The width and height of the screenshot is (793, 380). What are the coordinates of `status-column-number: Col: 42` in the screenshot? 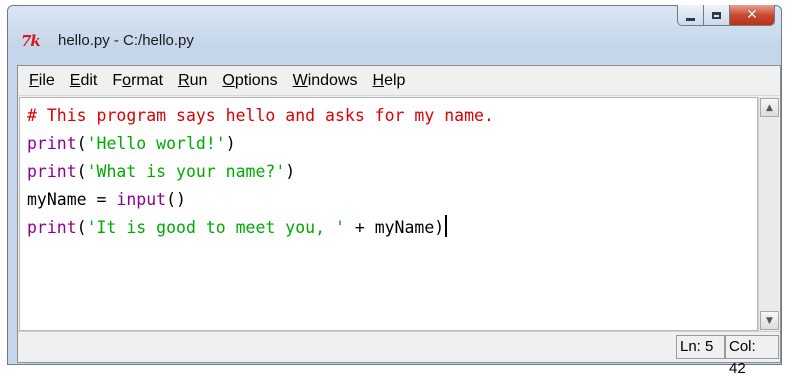 It's located at (752, 356).